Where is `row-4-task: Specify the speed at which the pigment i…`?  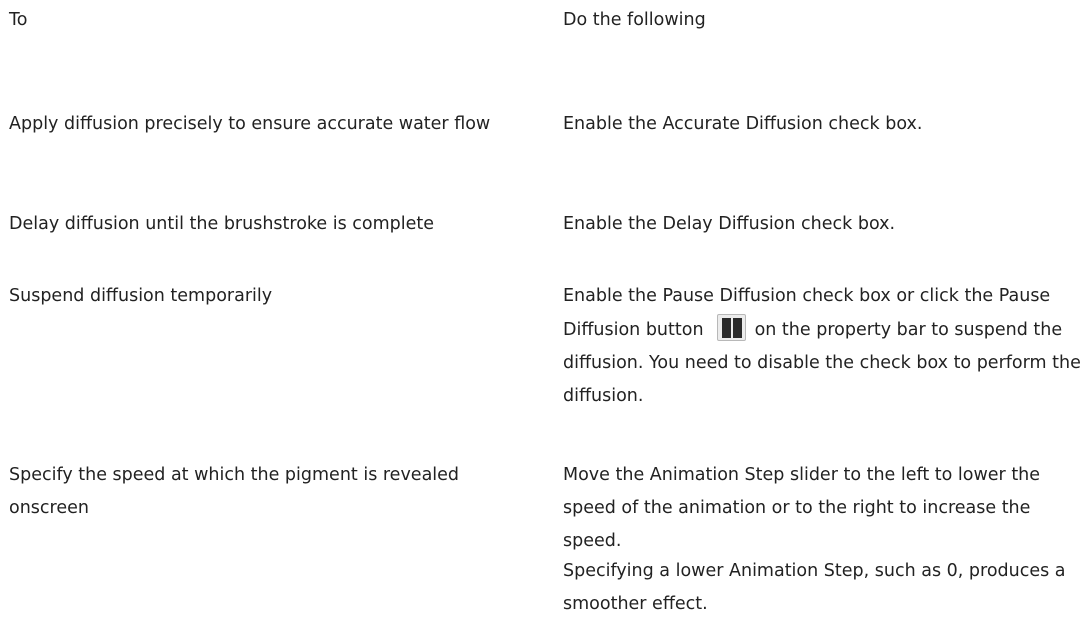 row-4-task: Specify the speed at which the pigment i… is located at coordinates (269, 492).